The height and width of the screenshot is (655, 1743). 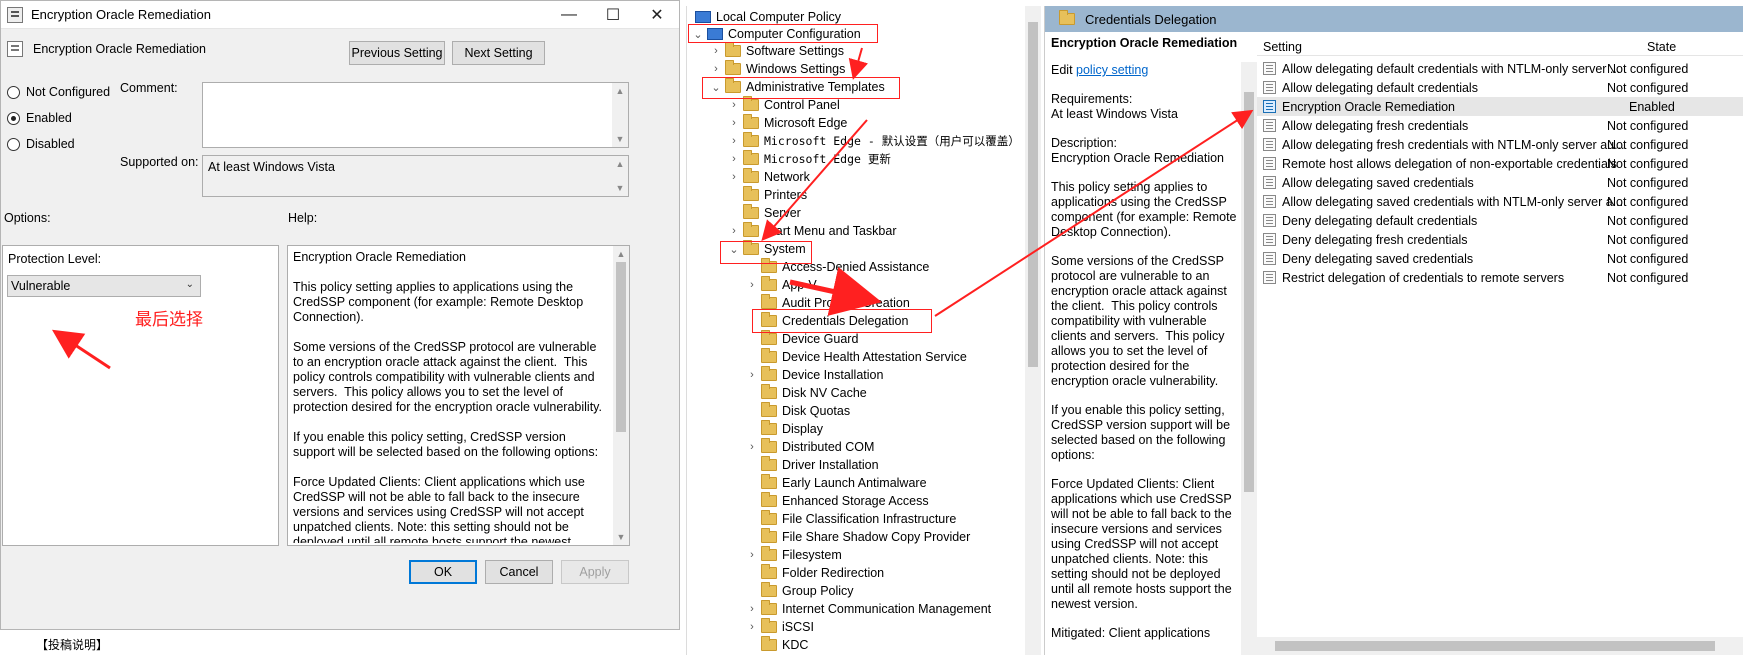 What do you see at coordinates (783, 105) in the screenshot?
I see `tree-item-control-panel: › Control Panel` at bounding box center [783, 105].